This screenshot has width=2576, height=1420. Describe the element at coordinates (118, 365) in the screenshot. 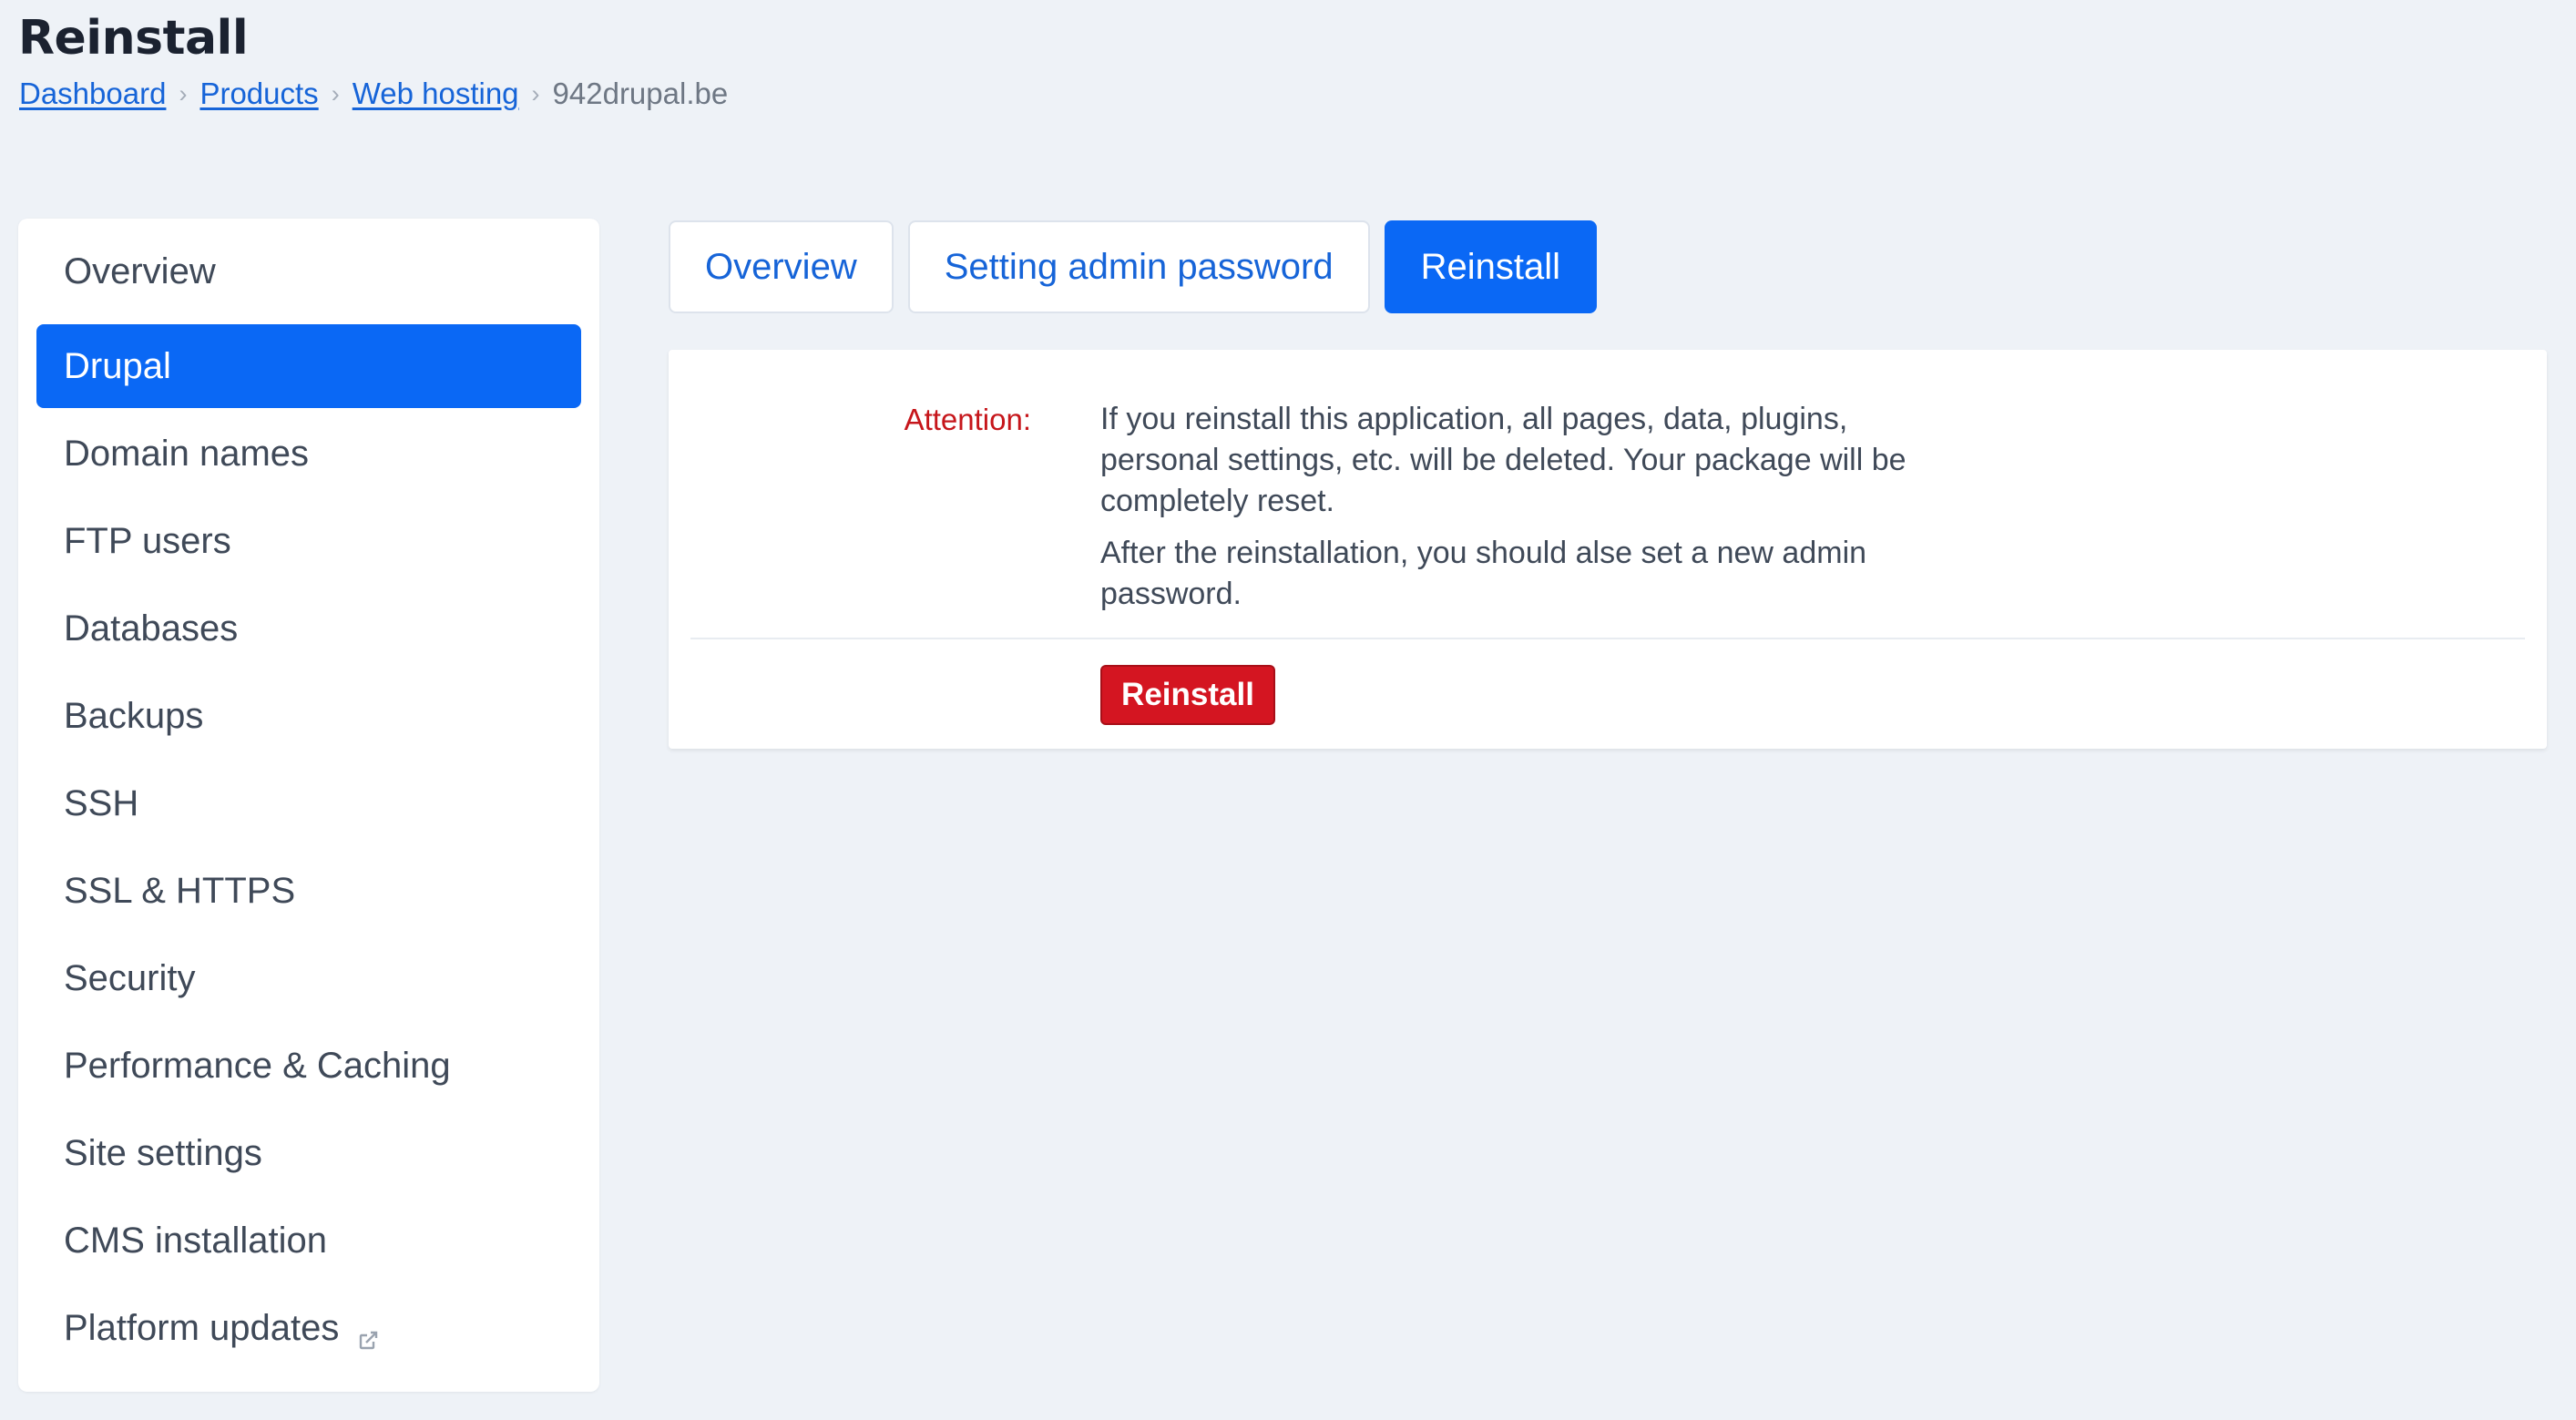

I see `sidebar-item-label: Drupal` at that location.